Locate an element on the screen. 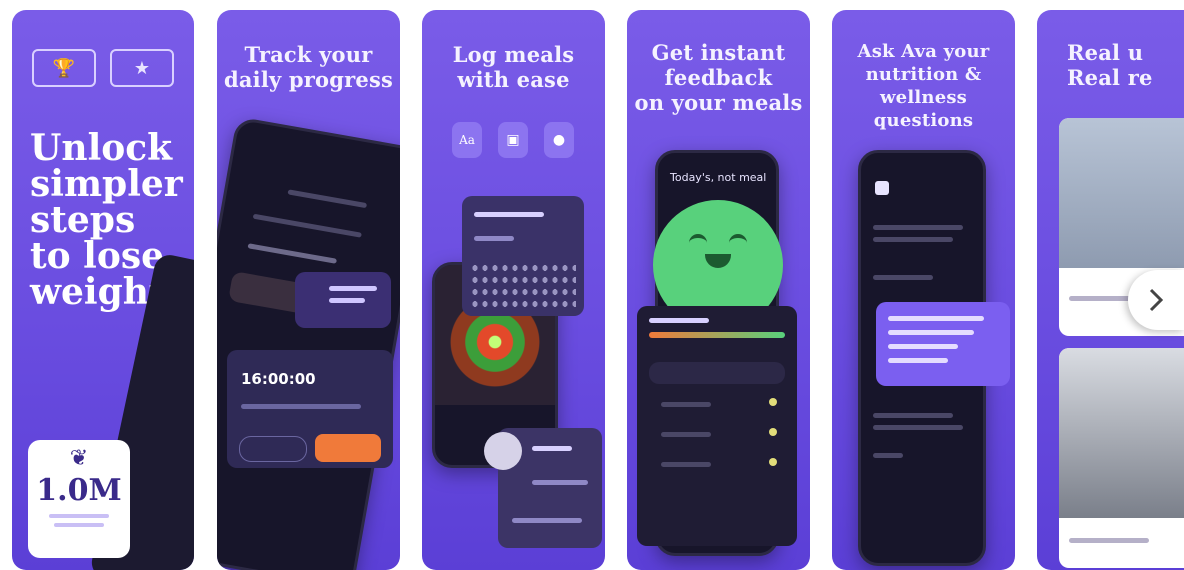 This screenshot has width=1184, height=570. stat-badge: ❦ 1.0M is located at coordinates (79, 499).